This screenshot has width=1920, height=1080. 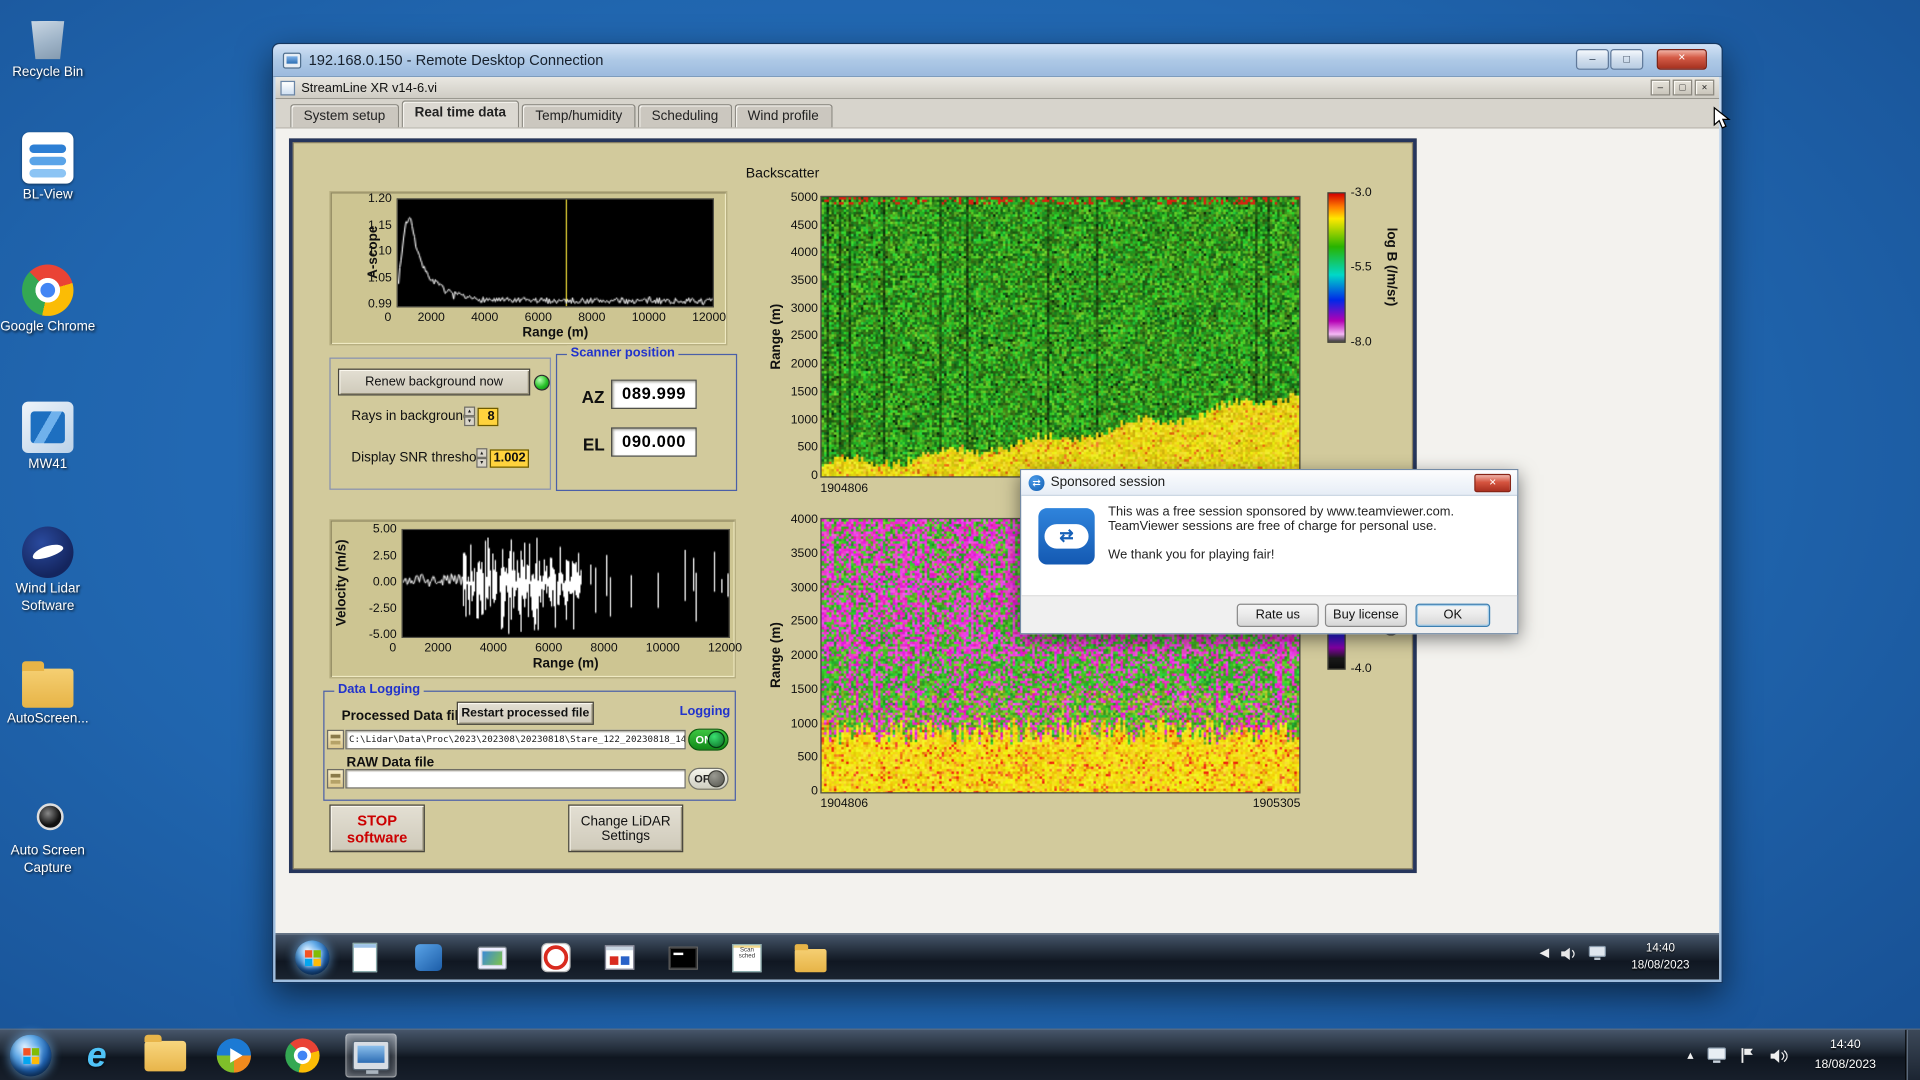 What do you see at coordinates (379, 278) in the screenshot?
I see `tick-label: 1.05` at bounding box center [379, 278].